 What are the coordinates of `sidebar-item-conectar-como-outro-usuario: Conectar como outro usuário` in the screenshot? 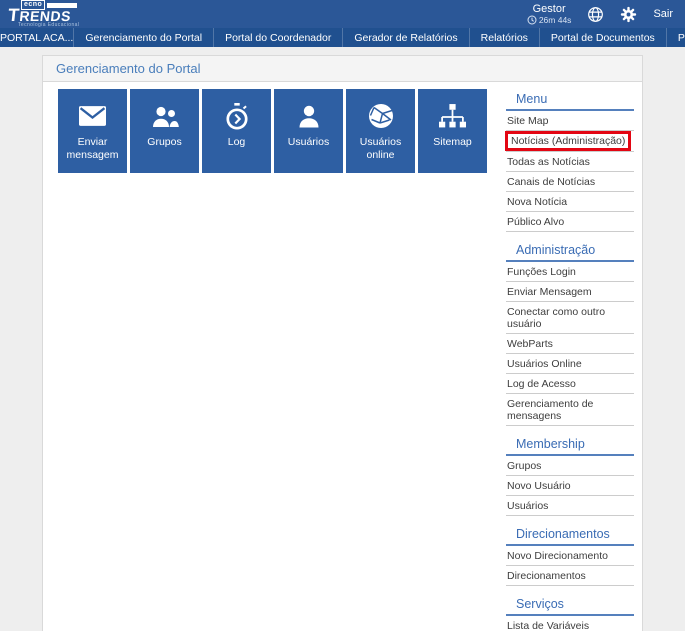 It's located at (570, 318).